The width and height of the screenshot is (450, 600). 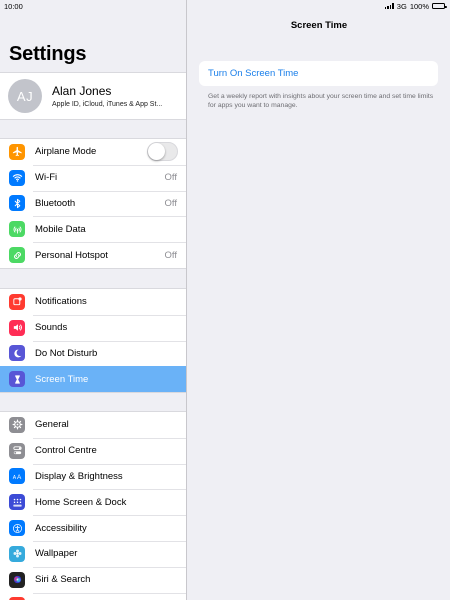 I want to click on switches-icon, so click(x=17, y=450).